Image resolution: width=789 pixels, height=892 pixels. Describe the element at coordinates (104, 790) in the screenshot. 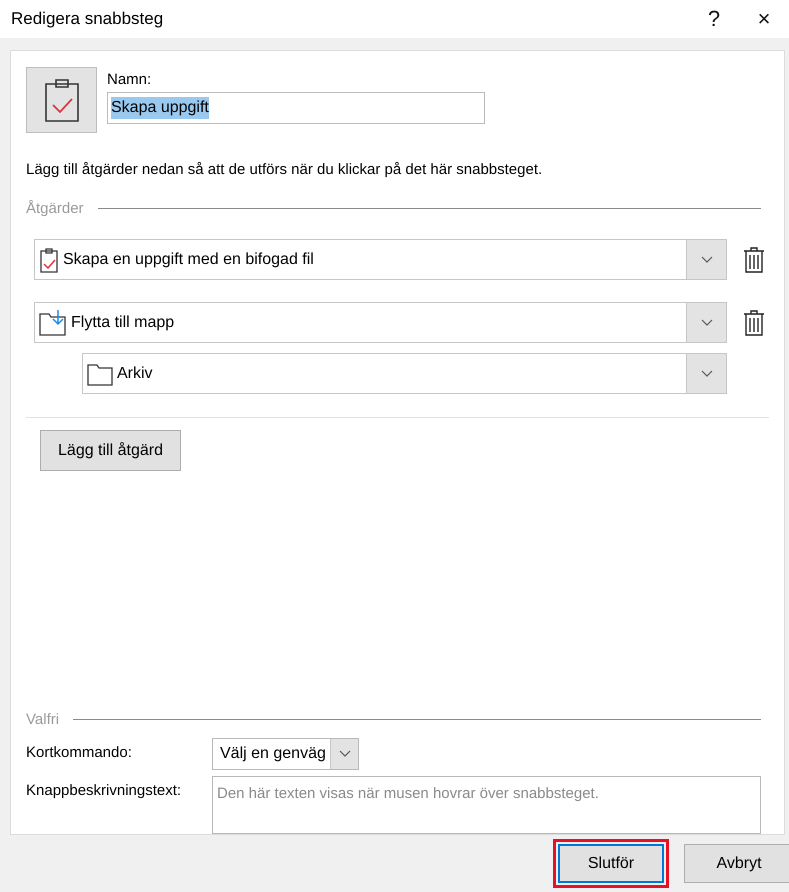

I see `tooltip-label: Knappbeskrivningstext:` at that location.